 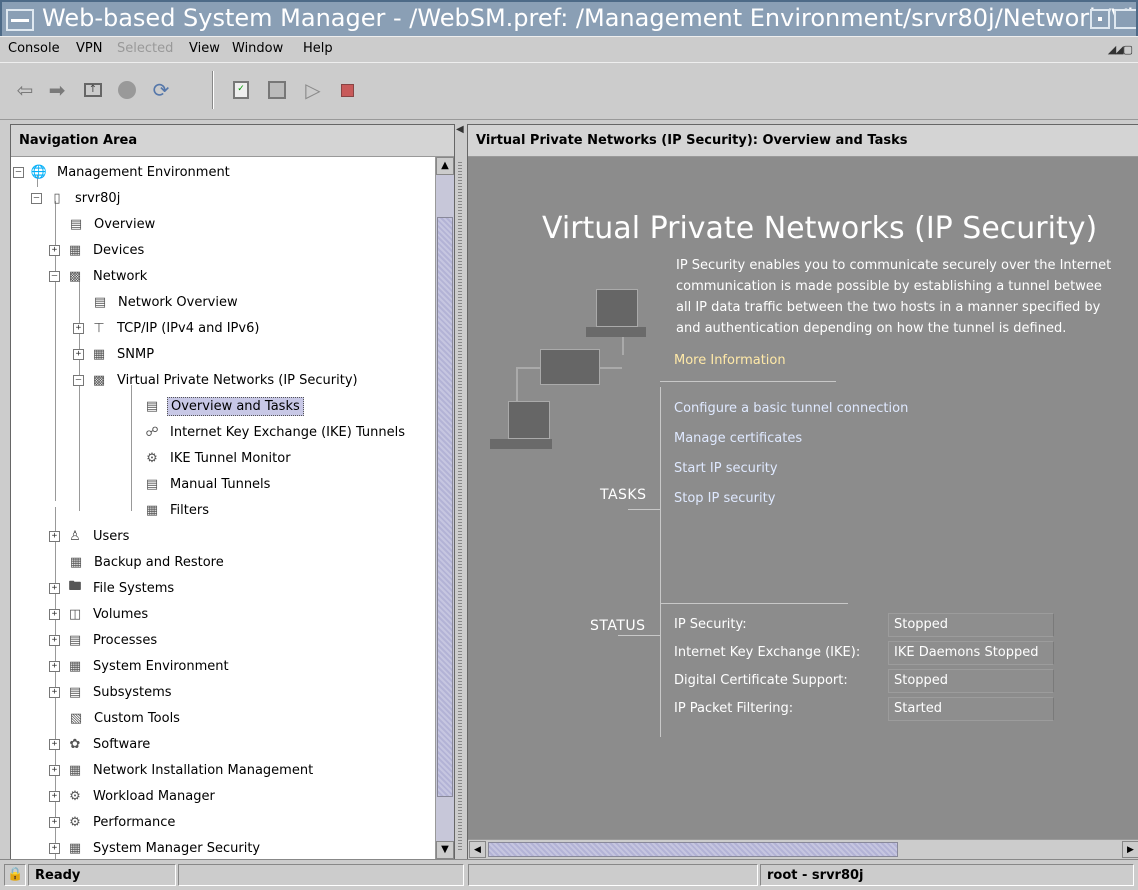 I want to click on stop-ip-security-link: Stop IP security, so click(x=724, y=498).